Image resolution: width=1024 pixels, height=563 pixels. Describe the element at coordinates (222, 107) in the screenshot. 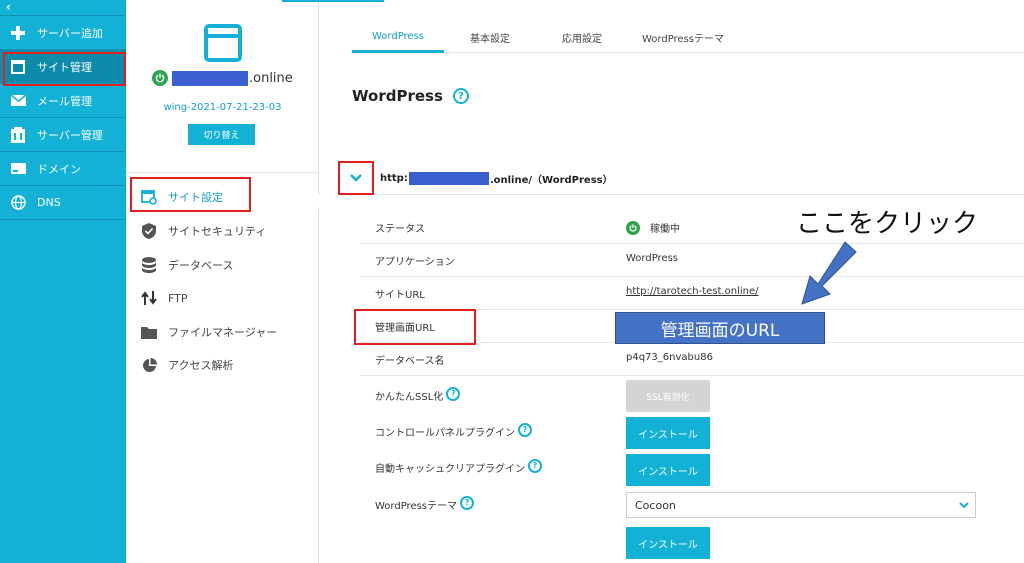

I see `server-name: wing-2021-07-21-23-03` at that location.